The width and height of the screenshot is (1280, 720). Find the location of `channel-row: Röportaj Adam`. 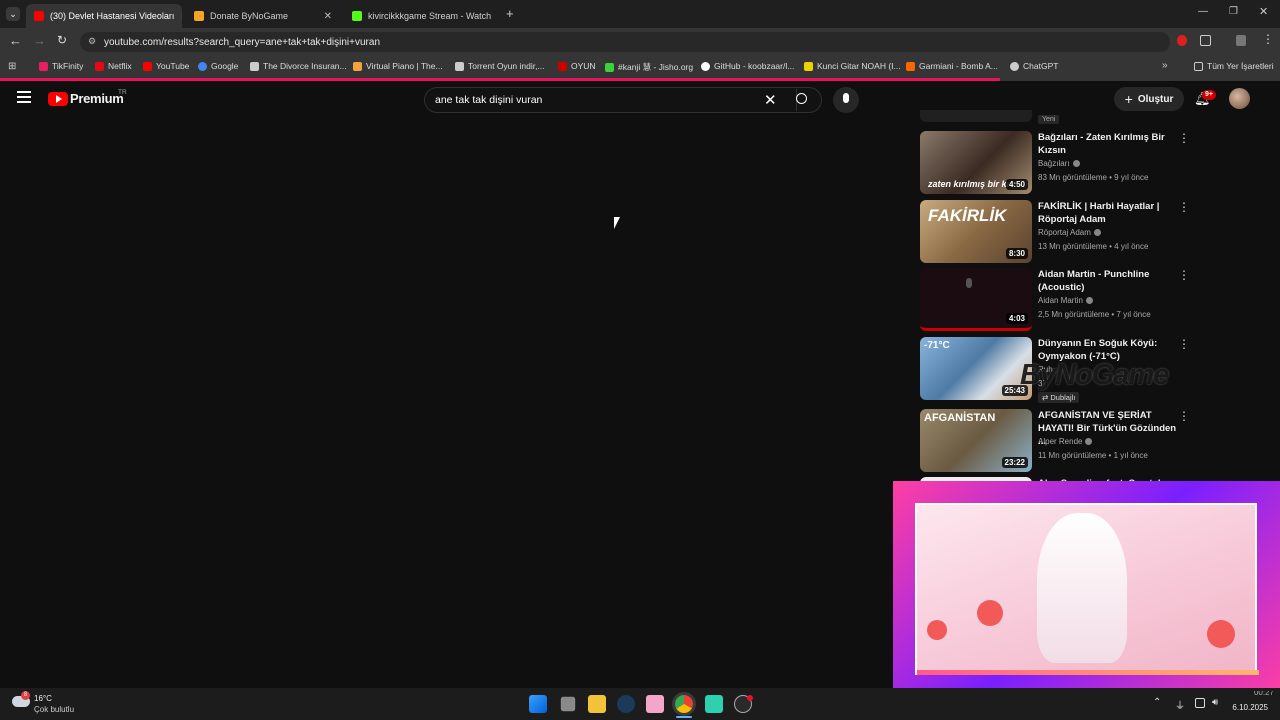

channel-row: Röportaj Adam is located at coordinates (1069, 232).